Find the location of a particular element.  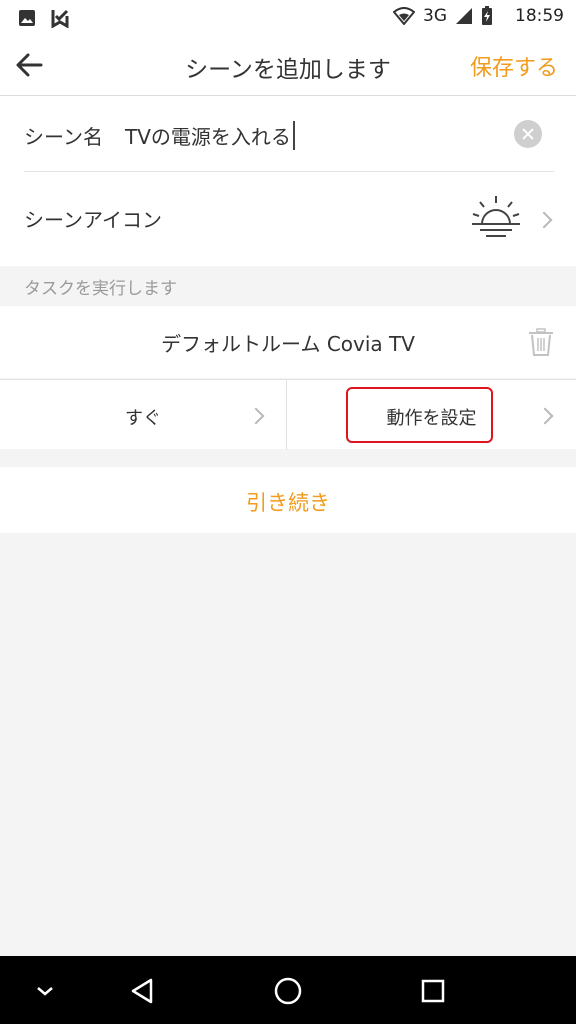

set-action-selector: 動作を設定 is located at coordinates (431, 415).